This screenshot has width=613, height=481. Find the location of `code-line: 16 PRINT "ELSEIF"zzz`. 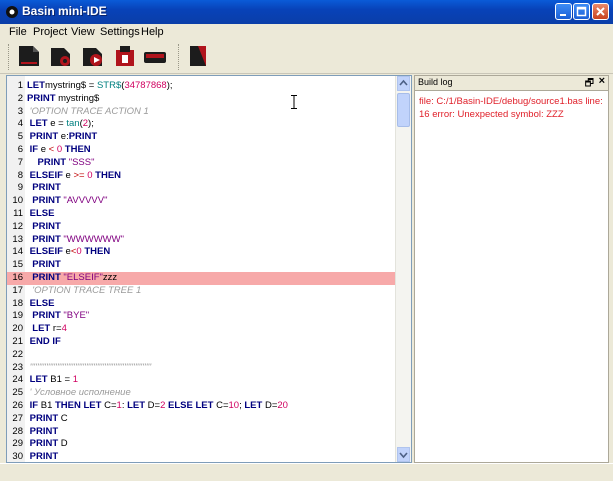

code-line: 16 PRINT "ELSEIF"zzz is located at coordinates (203, 278).